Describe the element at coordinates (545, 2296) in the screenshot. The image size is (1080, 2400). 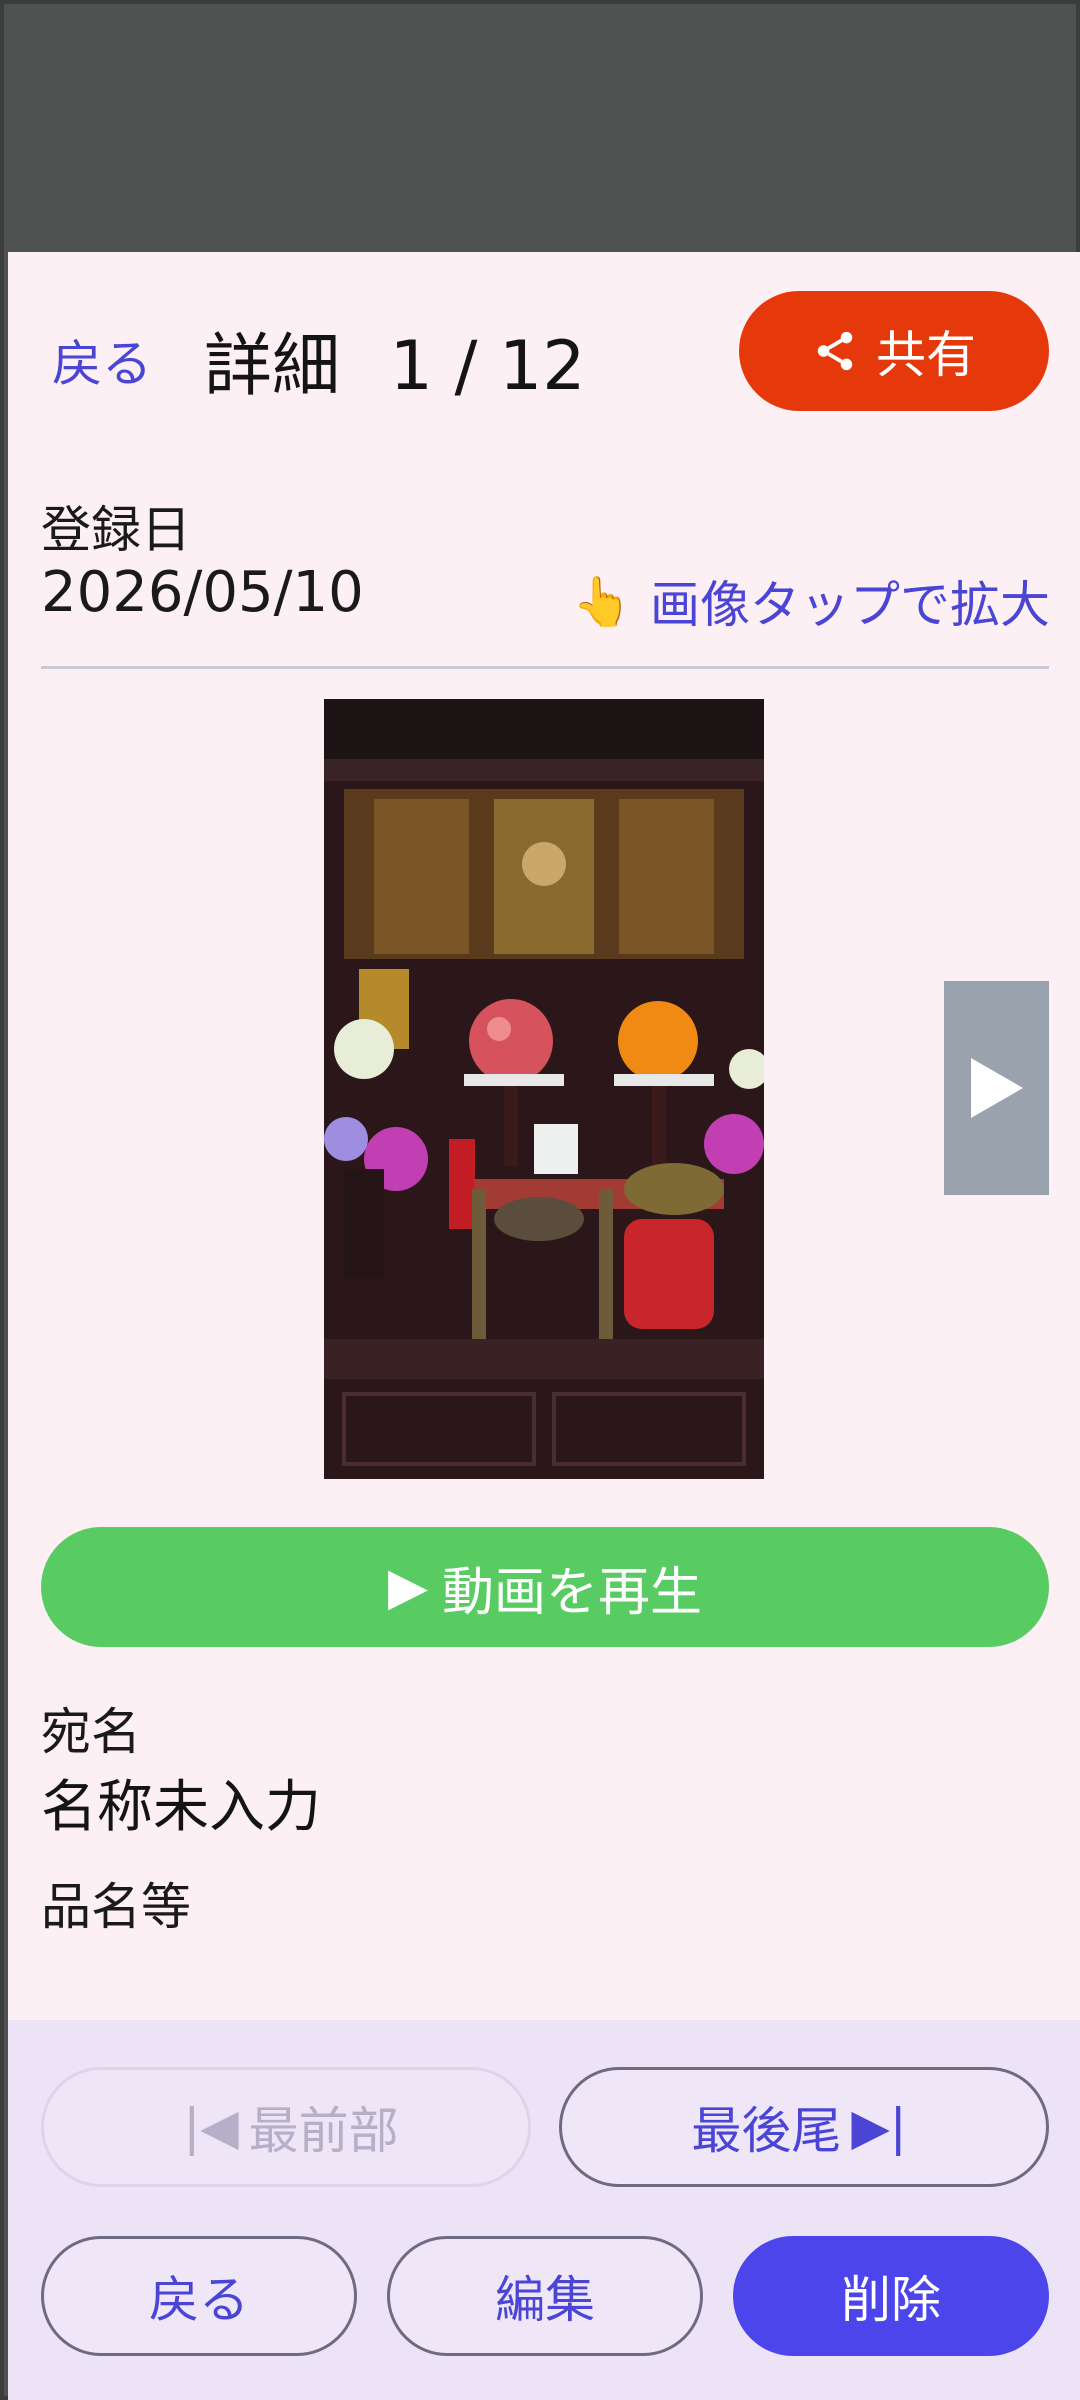
I see `edit-button: 編集` at that location.